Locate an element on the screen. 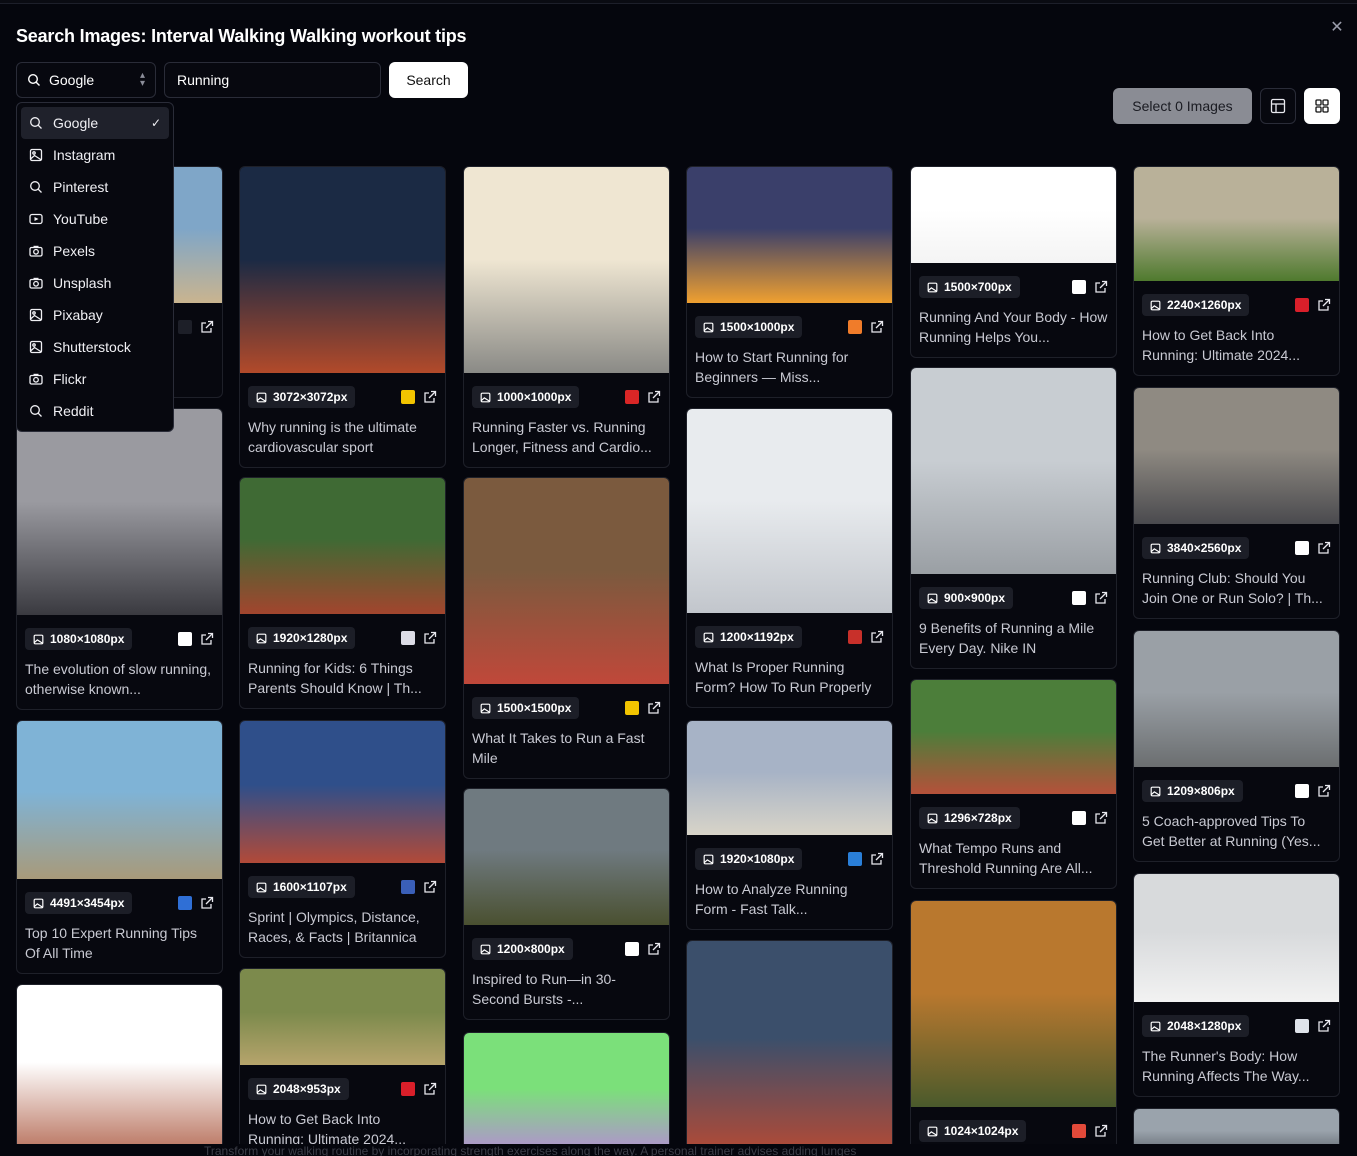  result-card: 1024×1024px is located at coordinates (1013, 1028).